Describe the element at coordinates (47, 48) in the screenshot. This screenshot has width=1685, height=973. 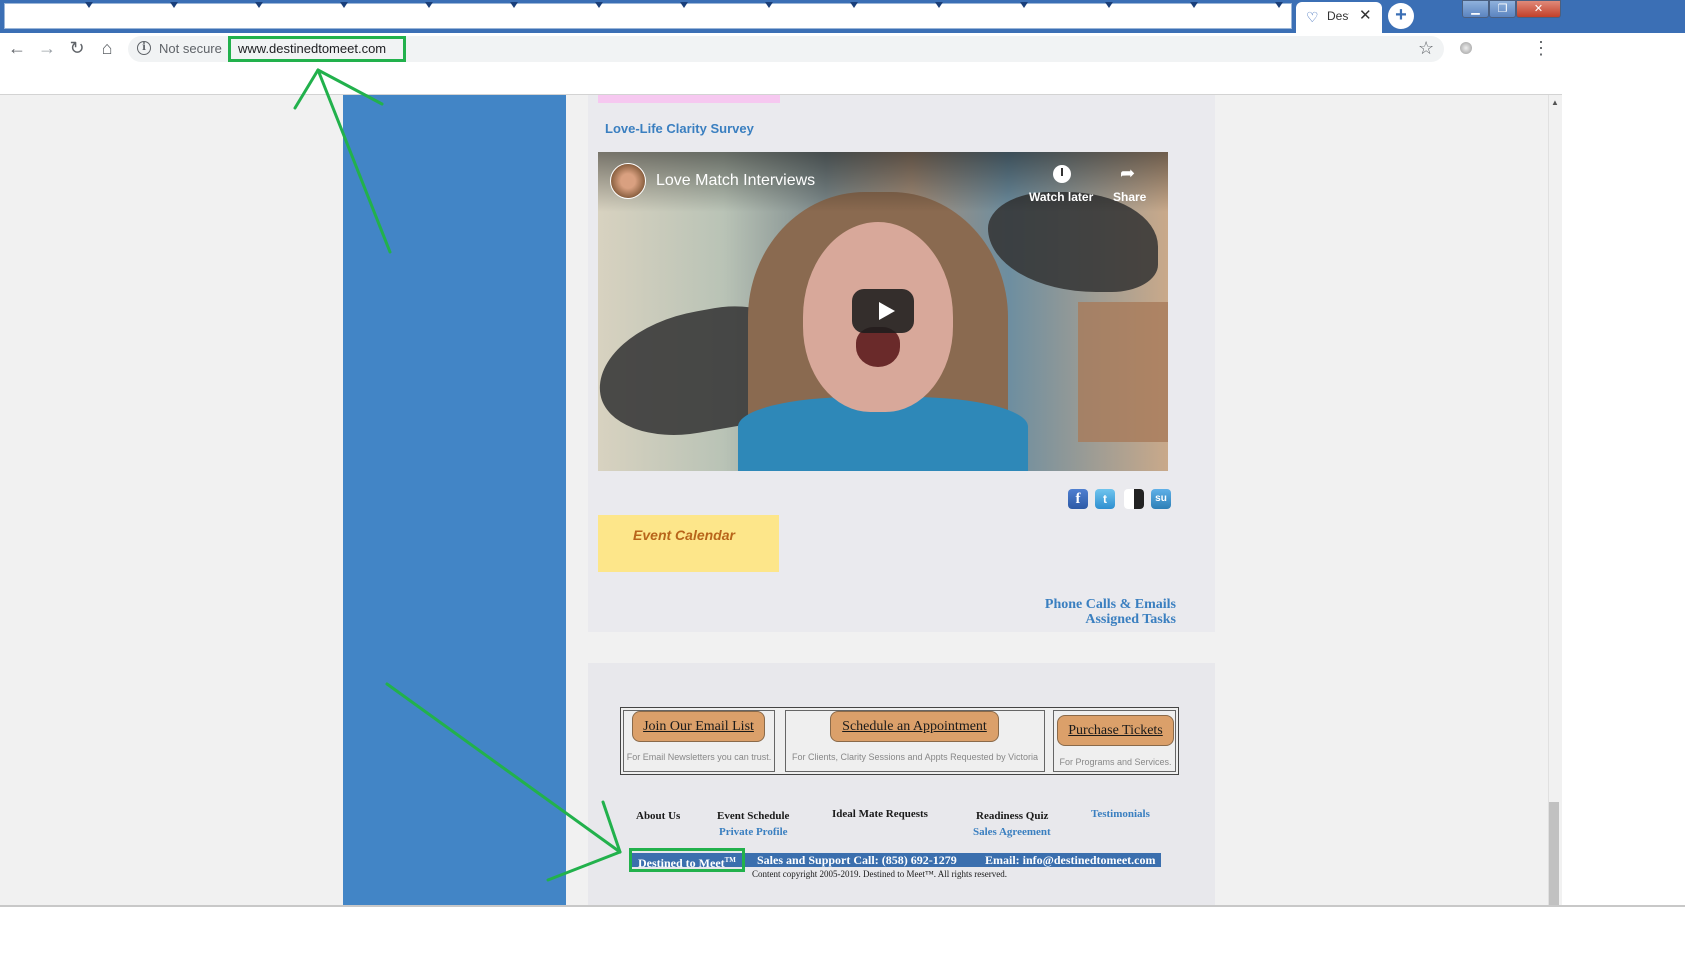
I see `forward-arrow-icon: →` at that location.